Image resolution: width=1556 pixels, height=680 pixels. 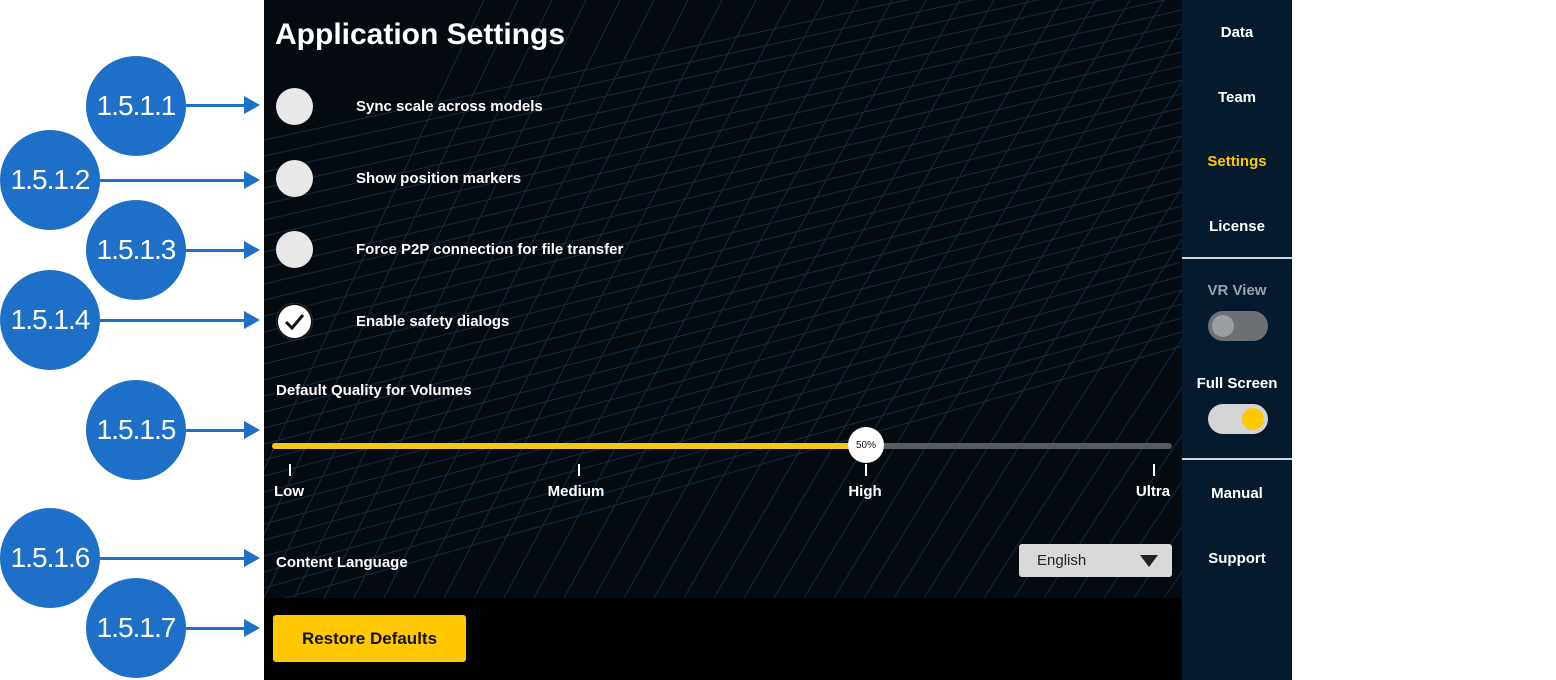 What do you see at coordinates (1149, 561) in the screenshot?
I see `dropdown-arrow-icon` at bounding box center [1149, 561].